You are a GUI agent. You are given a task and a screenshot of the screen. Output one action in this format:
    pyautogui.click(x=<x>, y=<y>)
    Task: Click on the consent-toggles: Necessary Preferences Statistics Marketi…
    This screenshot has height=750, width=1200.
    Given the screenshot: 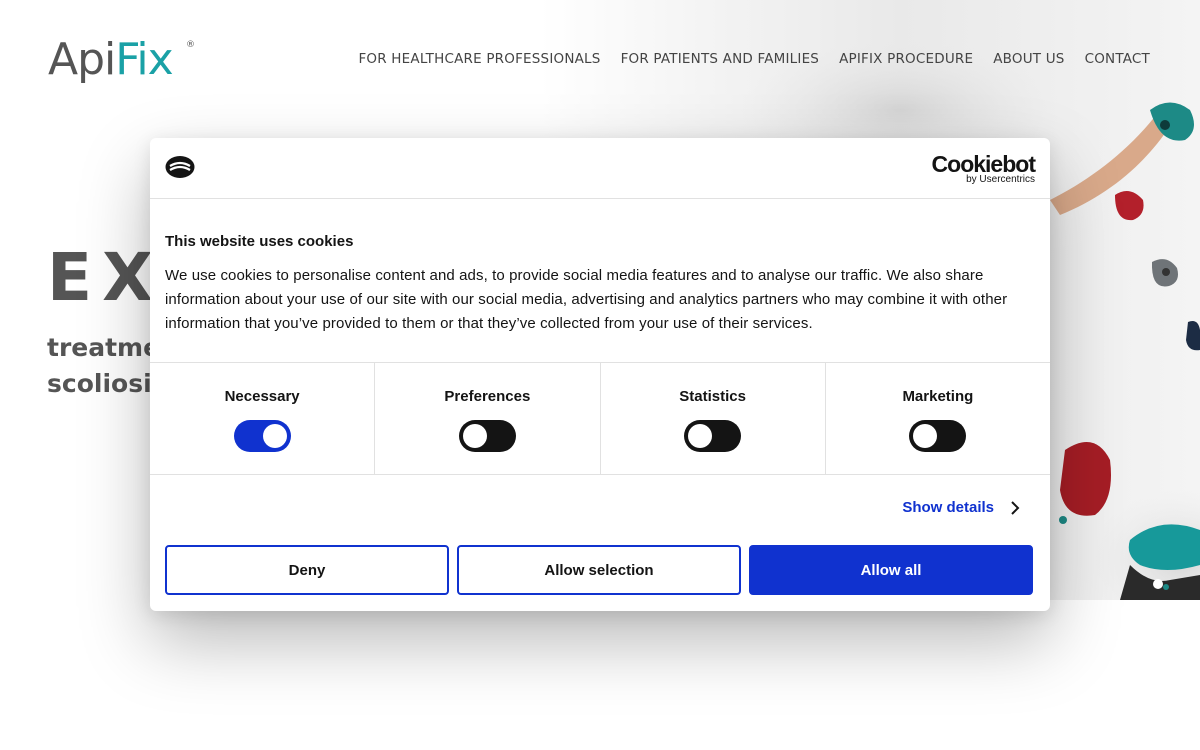 What is the action you would take?
    pyautogui.click(x=600, y=419)
    